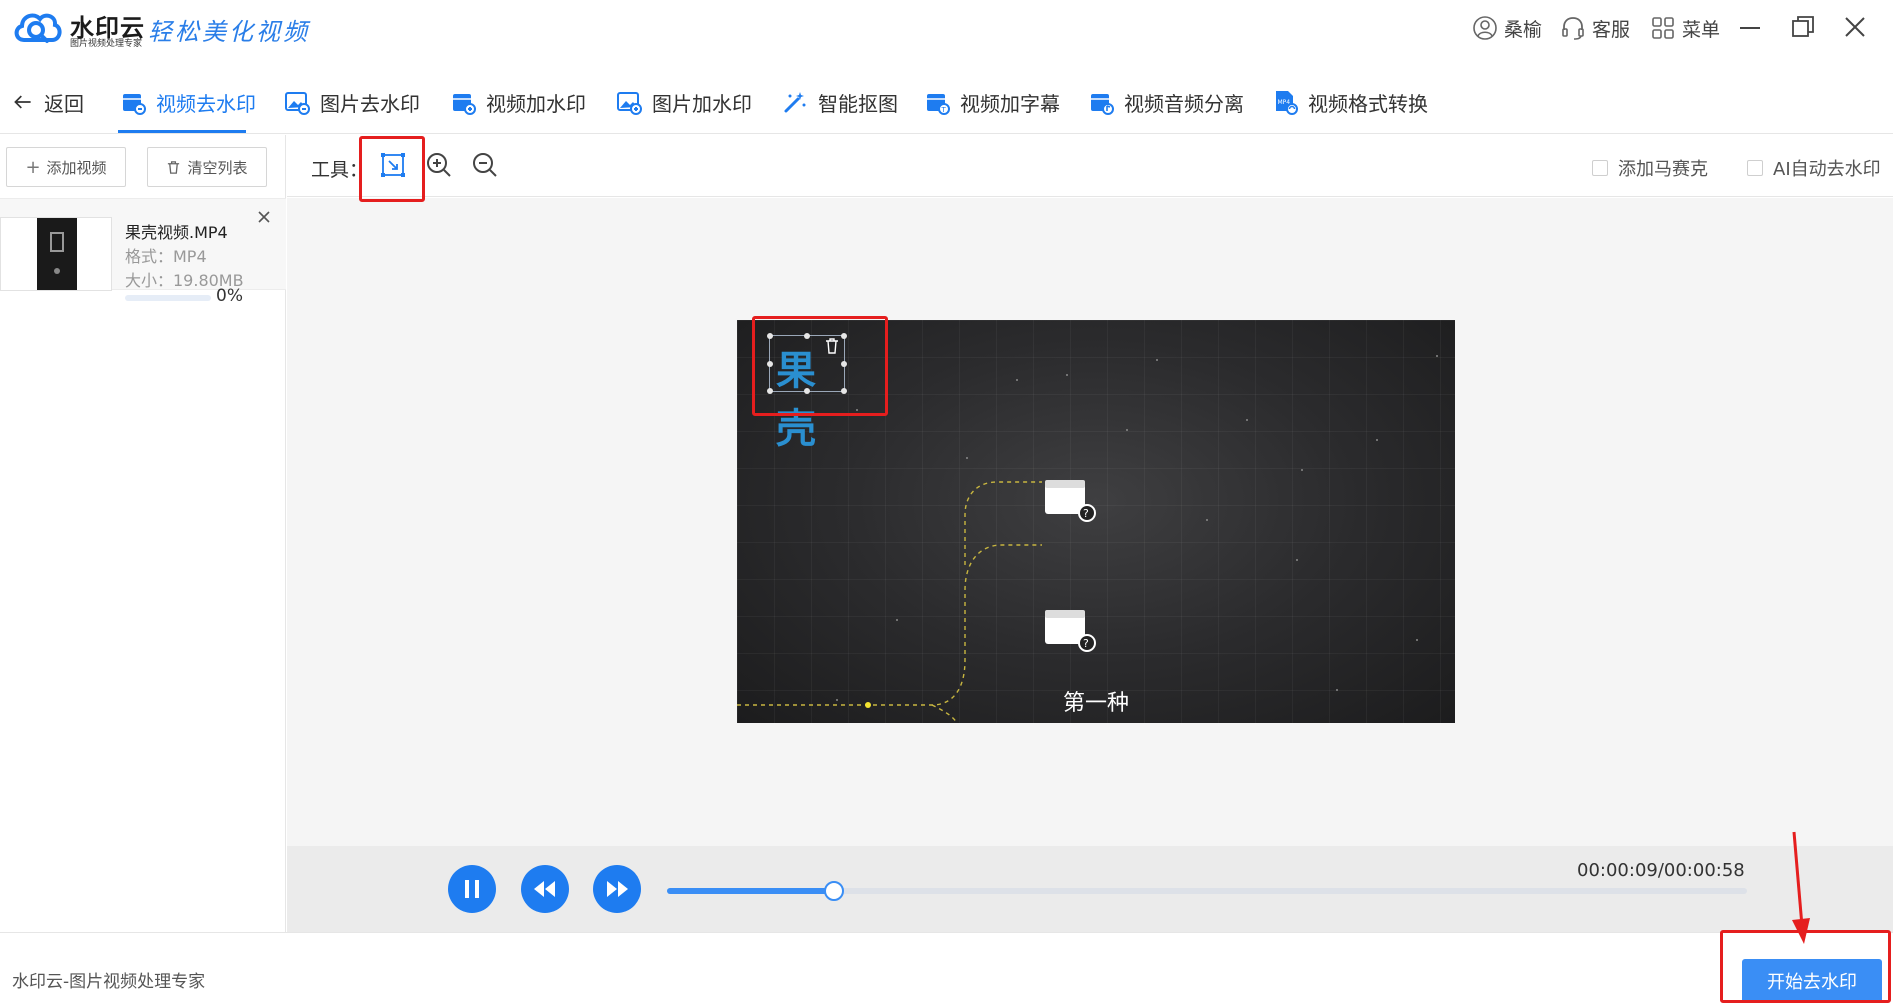 The width and height of the screenshot is (1893, 1005). Describe the element at coordinates (1090, 889) in the screenshot. I see `player-controls: 00:00:09/00:00:58` at that location.